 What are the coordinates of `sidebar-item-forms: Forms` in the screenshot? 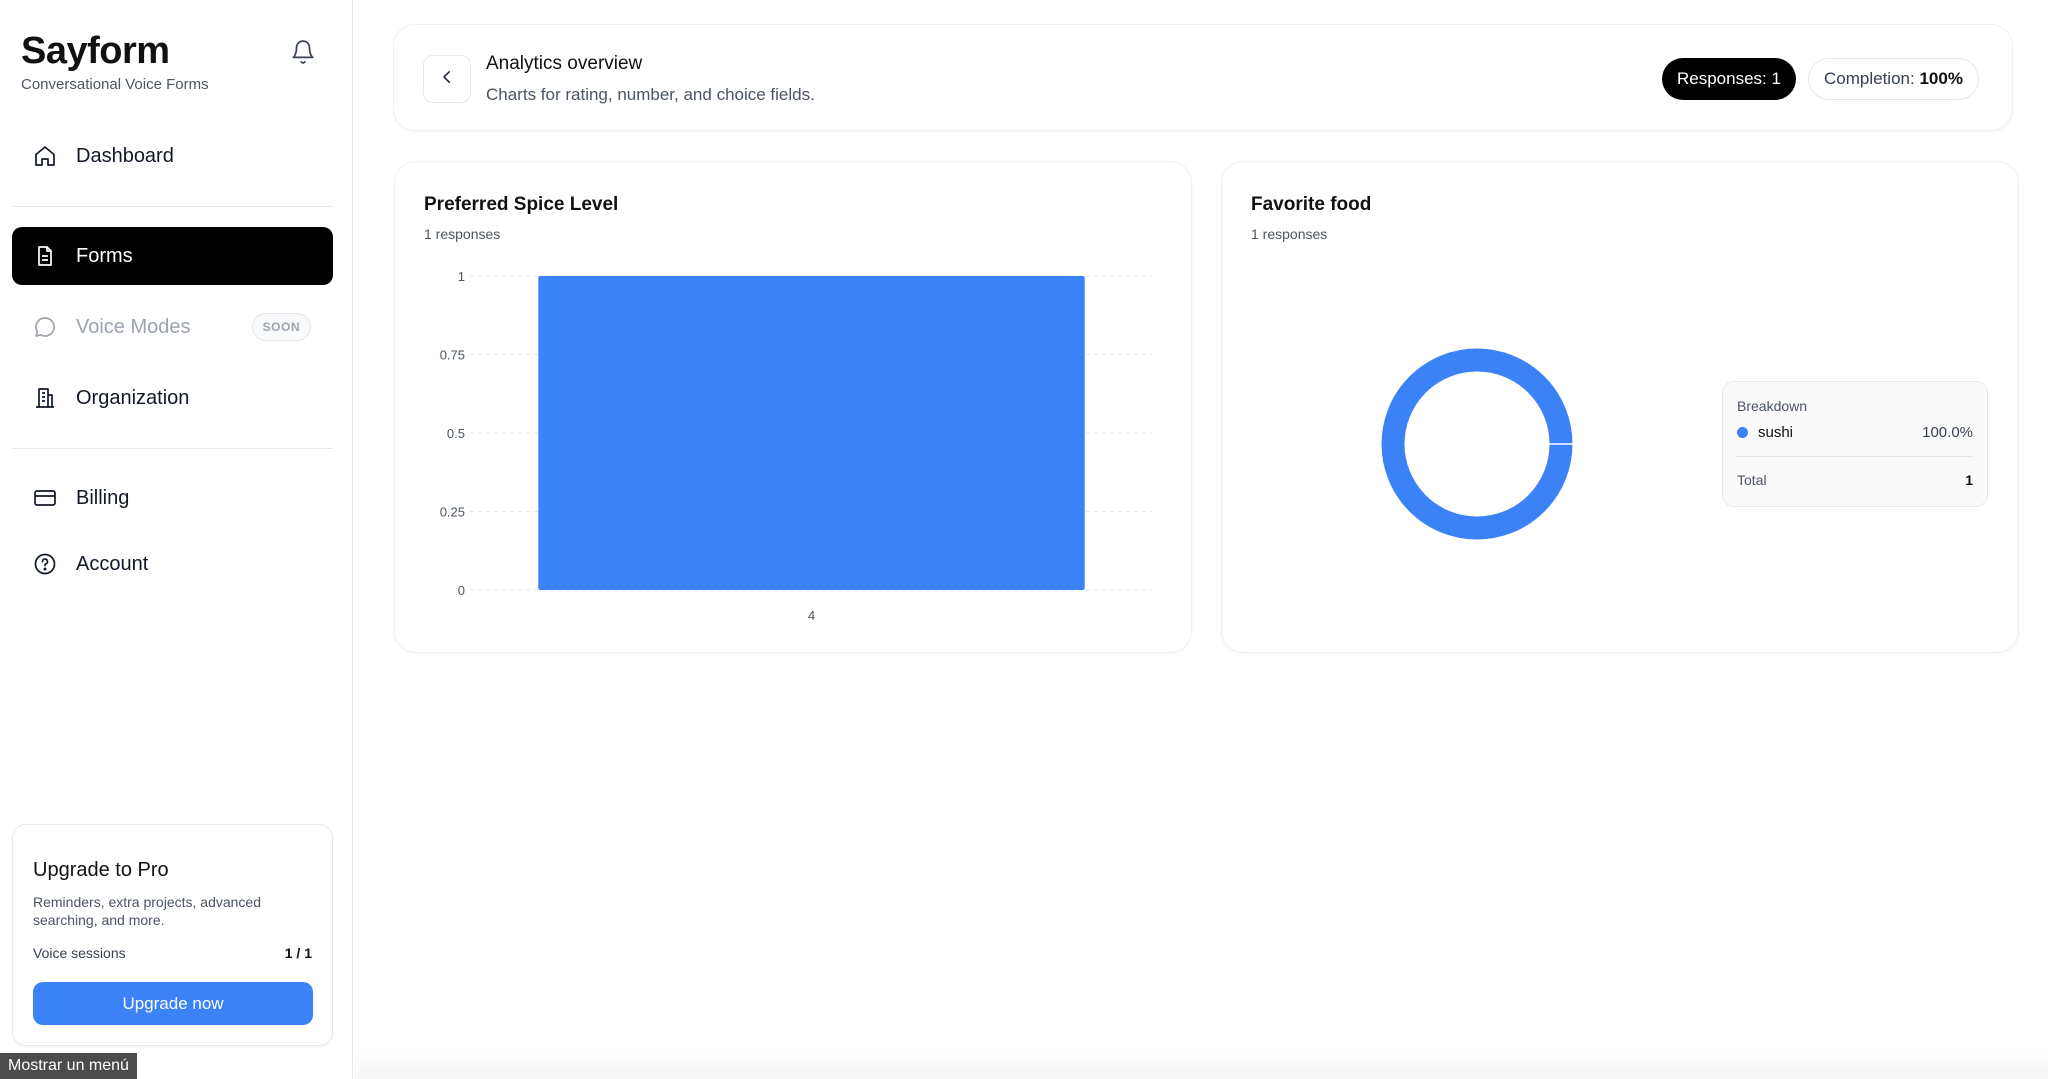 It's located at (172, 256).